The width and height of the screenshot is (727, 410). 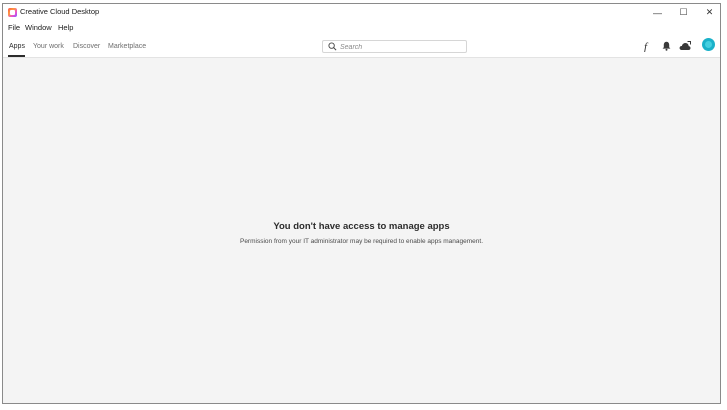 What do you see at coordinates (86, 46) in the screenshot?
I see `tab-discover: Discover` at bounding box center [86, 46].